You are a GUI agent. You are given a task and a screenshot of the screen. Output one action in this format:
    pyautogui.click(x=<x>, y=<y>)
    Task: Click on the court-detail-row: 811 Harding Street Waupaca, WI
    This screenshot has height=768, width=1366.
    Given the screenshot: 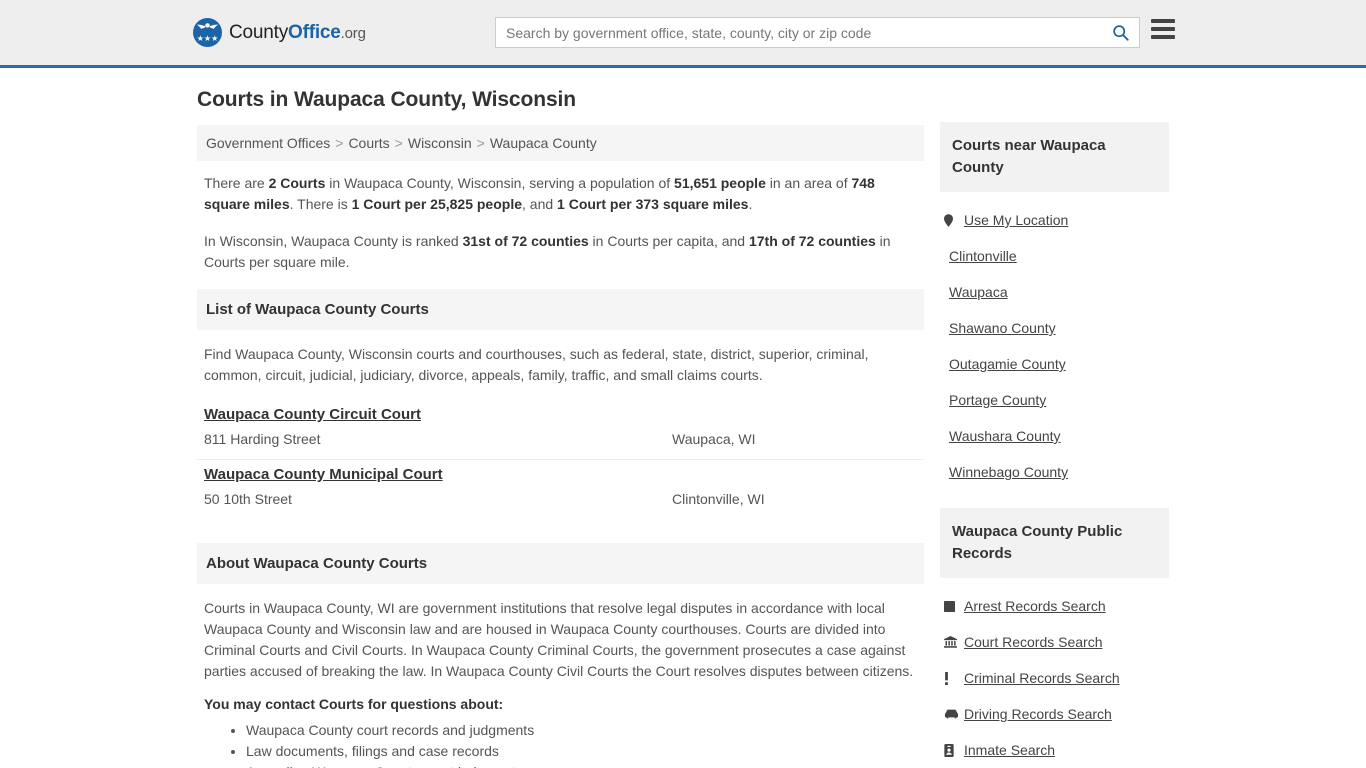 What is the action you would take?
    pyautogui.click(x=560, y=439)
    